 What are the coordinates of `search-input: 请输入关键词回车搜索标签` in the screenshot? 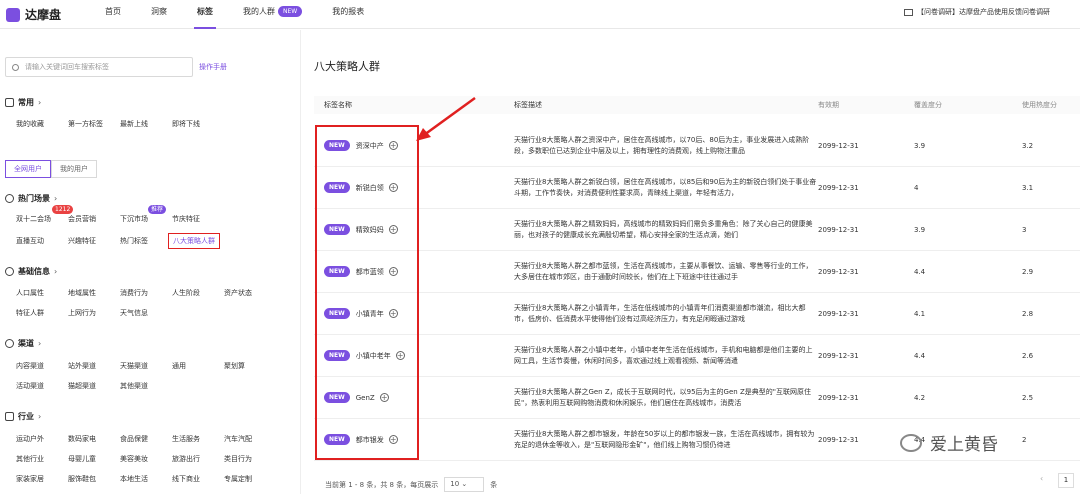 It's located at (99, 67).